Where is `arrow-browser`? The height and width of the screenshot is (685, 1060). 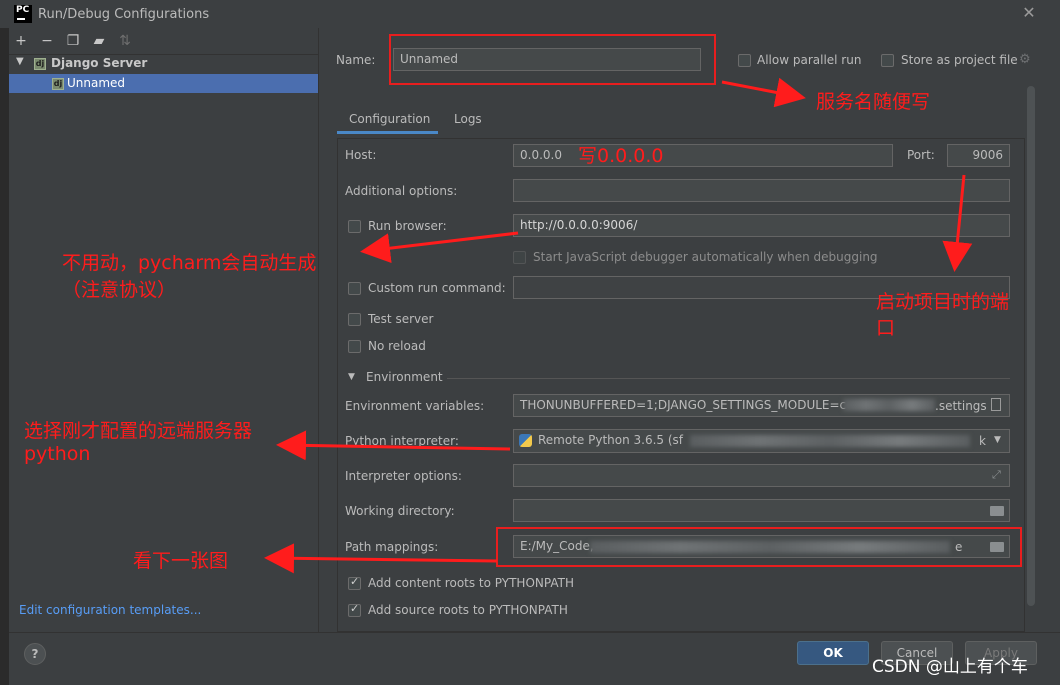
arrow-browser is located at coordinates (439, 247).